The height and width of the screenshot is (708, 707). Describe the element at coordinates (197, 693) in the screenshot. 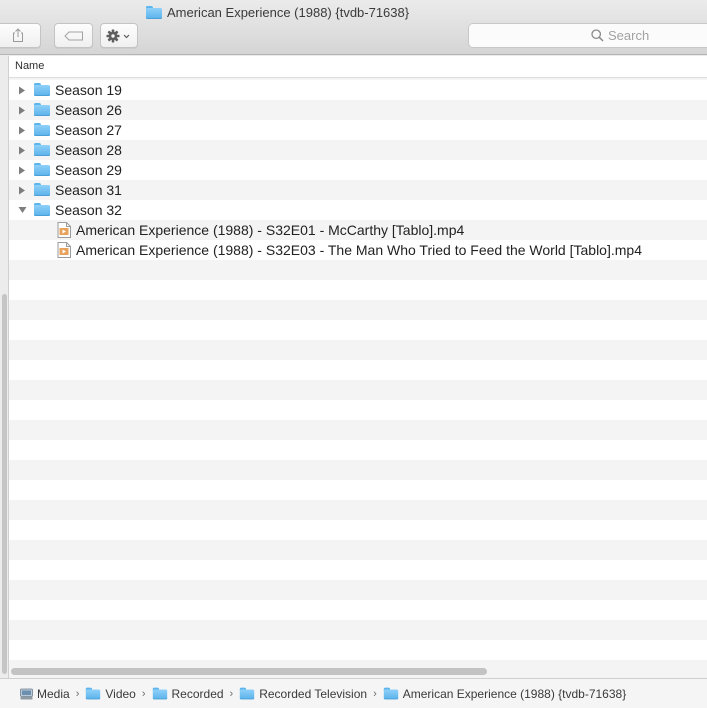

I see `path-crumb-label: Recorded` at that location.